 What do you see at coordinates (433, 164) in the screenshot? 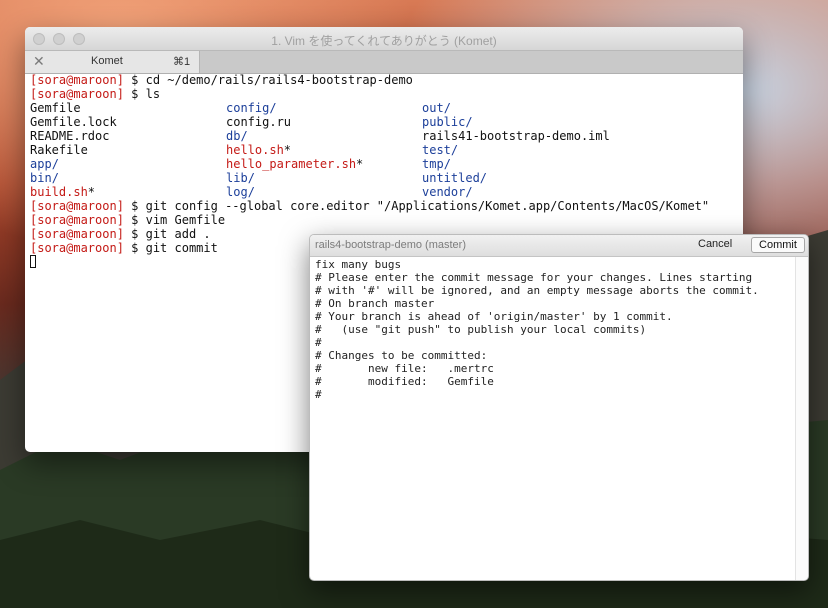
I see `ls-entry-name: tmp` at bounding box center [433, 164].